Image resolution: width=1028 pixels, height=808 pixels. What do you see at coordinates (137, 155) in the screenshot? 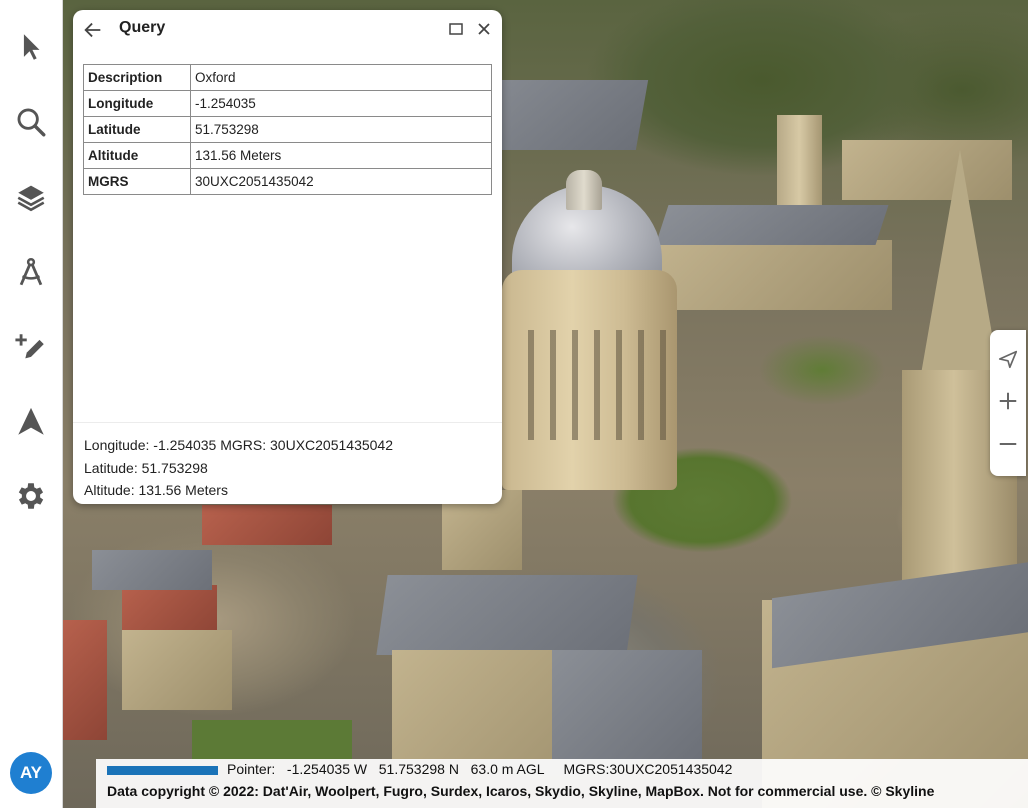
I see `table-key: Altitude` at bounding box center [137, 155].